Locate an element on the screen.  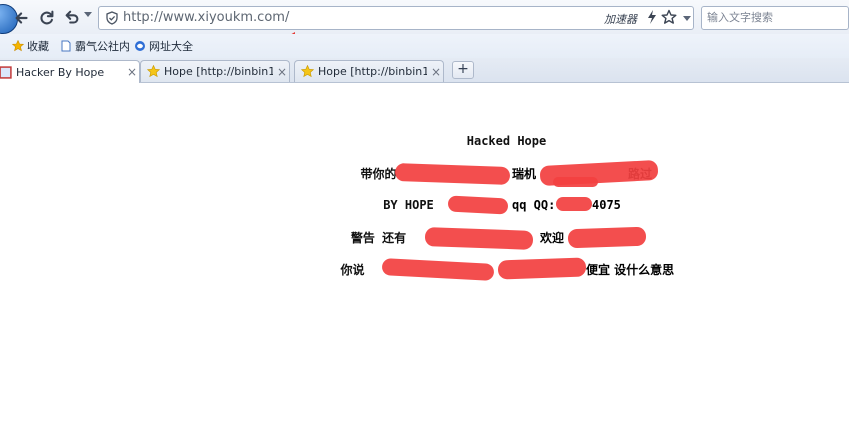
bookmark-commune: 霸气公社内 is located at coordinates (95, 46).